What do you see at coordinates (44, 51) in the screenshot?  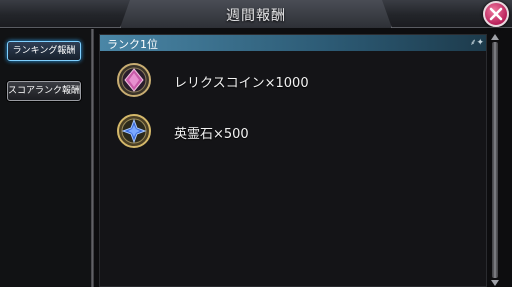 I see `tab-ranking-reward: ランキング報酬` at bounding box center [44, 51].